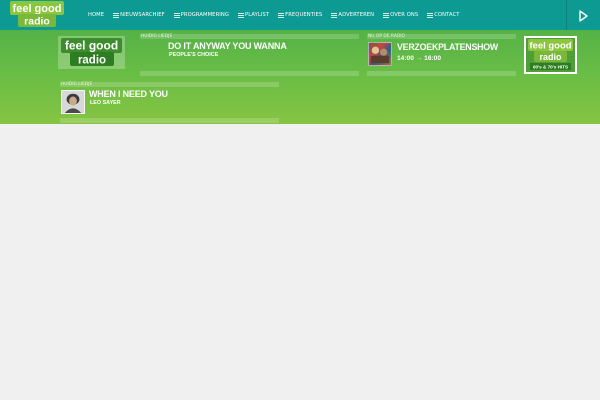  Describe the element at coordinates (448, 47) in the screenshot. I see `on-air-show: VERZOEKPLATENSHOW` at that location.